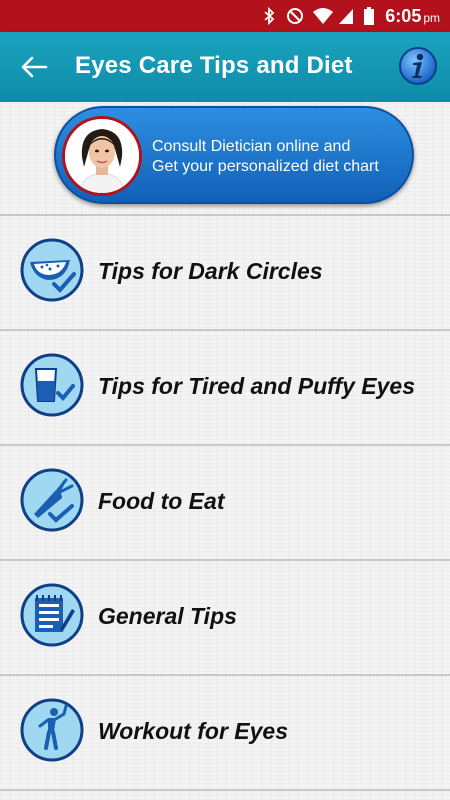 This screenshot has height=800, width=450. Describe the element at coordinates (52, 270) in the screenshot. I see `watermelon-icon` at that location.